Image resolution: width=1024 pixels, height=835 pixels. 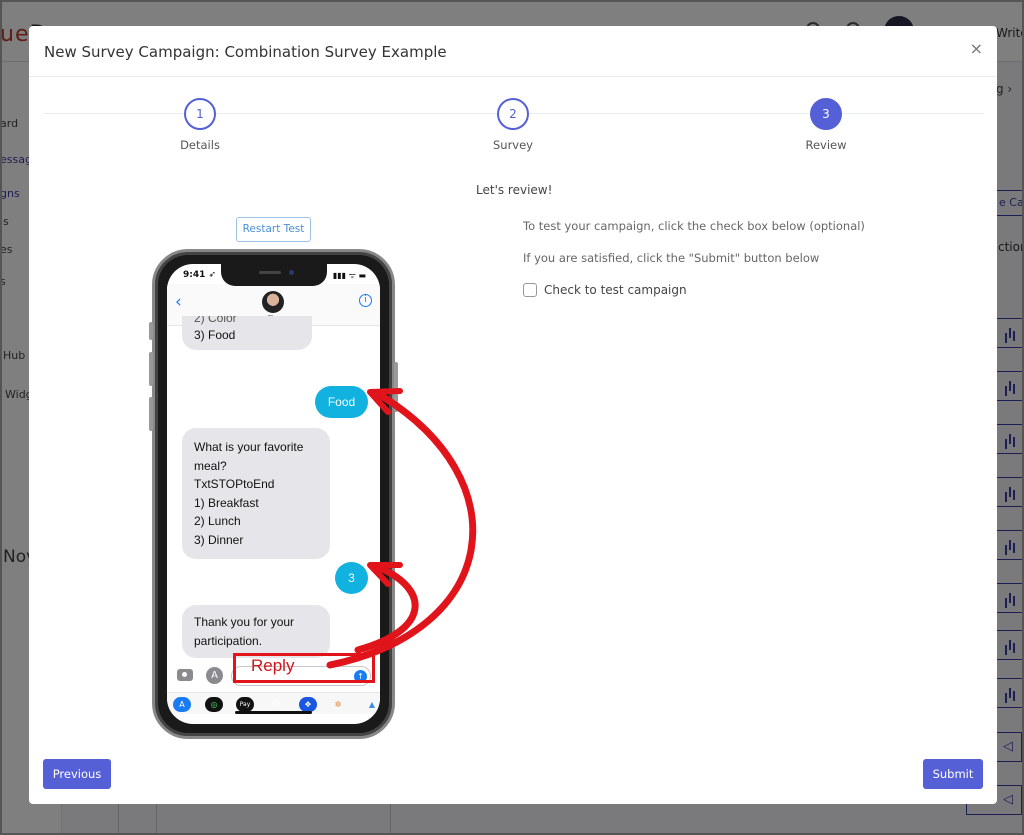 What do you see at coordinates (976, 49) in the screenshot?
I see `close-icon: ×` at bounding box center [976, 49].